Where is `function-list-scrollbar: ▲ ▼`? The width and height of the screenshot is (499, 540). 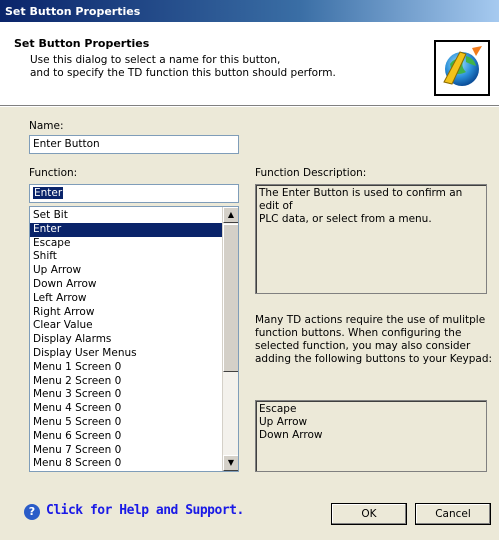
function-list-scrollbar: ▲ ▼ is located at coordinates (230, 339).